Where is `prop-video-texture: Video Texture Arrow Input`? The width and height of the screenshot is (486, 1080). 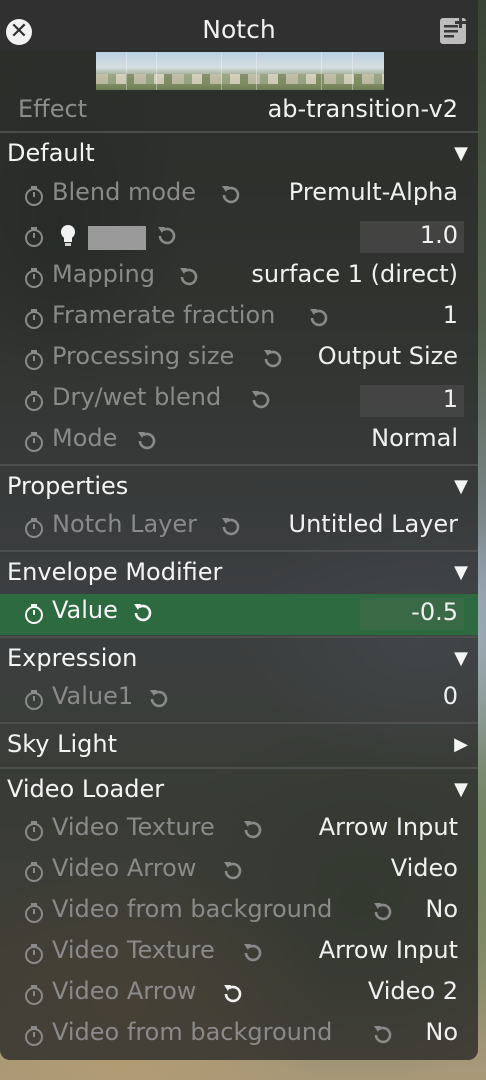
prop-video-texture: Video Texture Arrow Input is located at coordinates (239, 831).